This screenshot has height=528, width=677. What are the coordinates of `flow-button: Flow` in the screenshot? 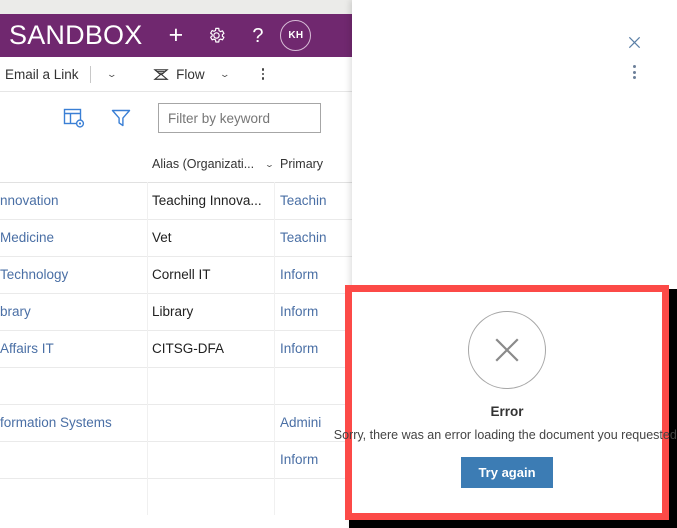 It's located at (179, 74).